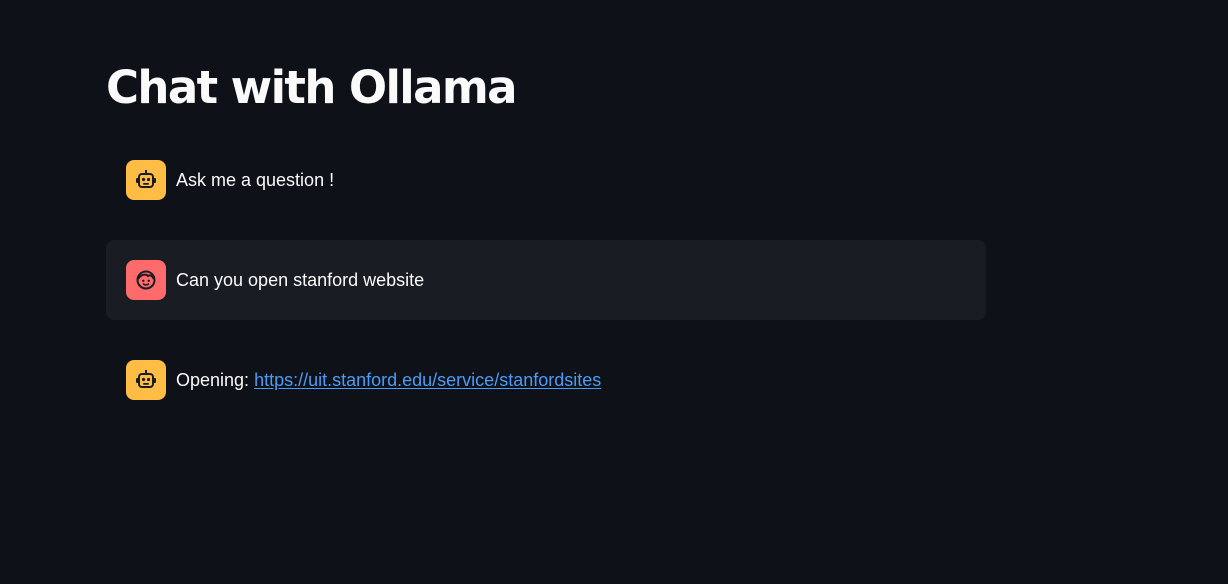 This screenshot has width=1228, height=584. Describe the element at coordinates (546, 280) in the screenshot. I see `chat-message-user: Can you open stanford website` at that location.